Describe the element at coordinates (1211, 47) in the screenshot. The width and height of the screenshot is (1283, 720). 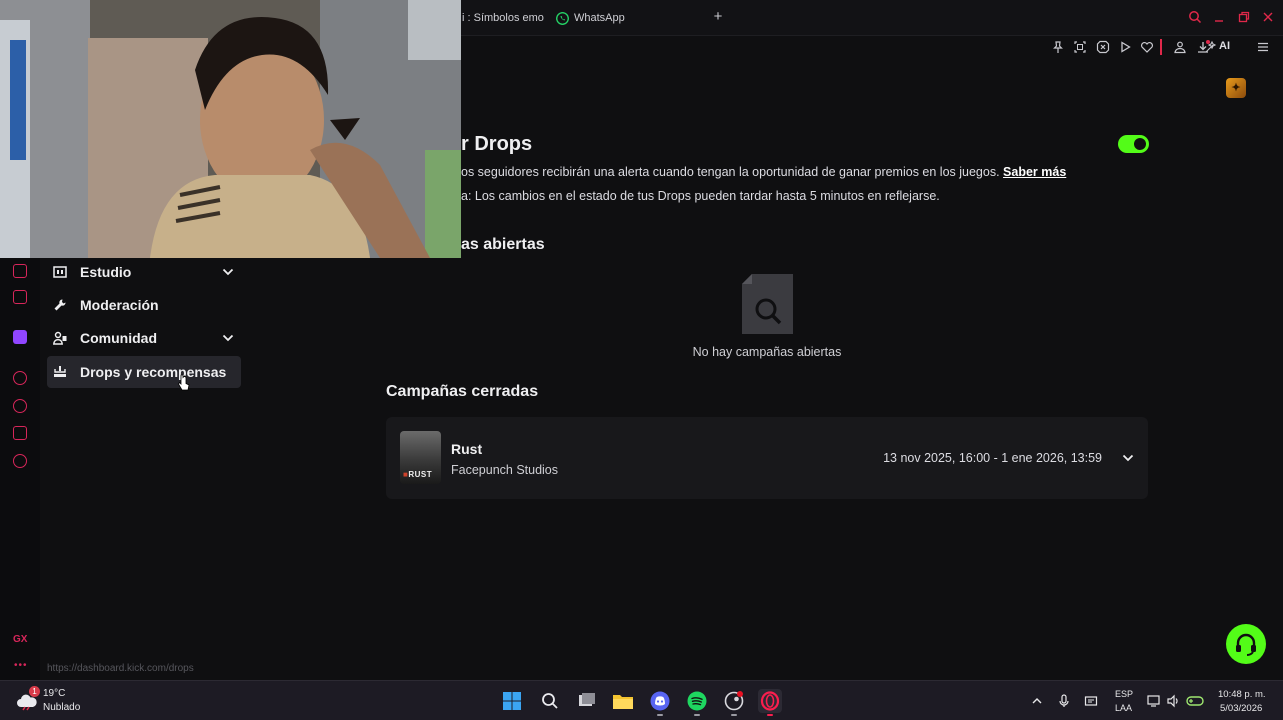
I see `ai-icon` at that location.